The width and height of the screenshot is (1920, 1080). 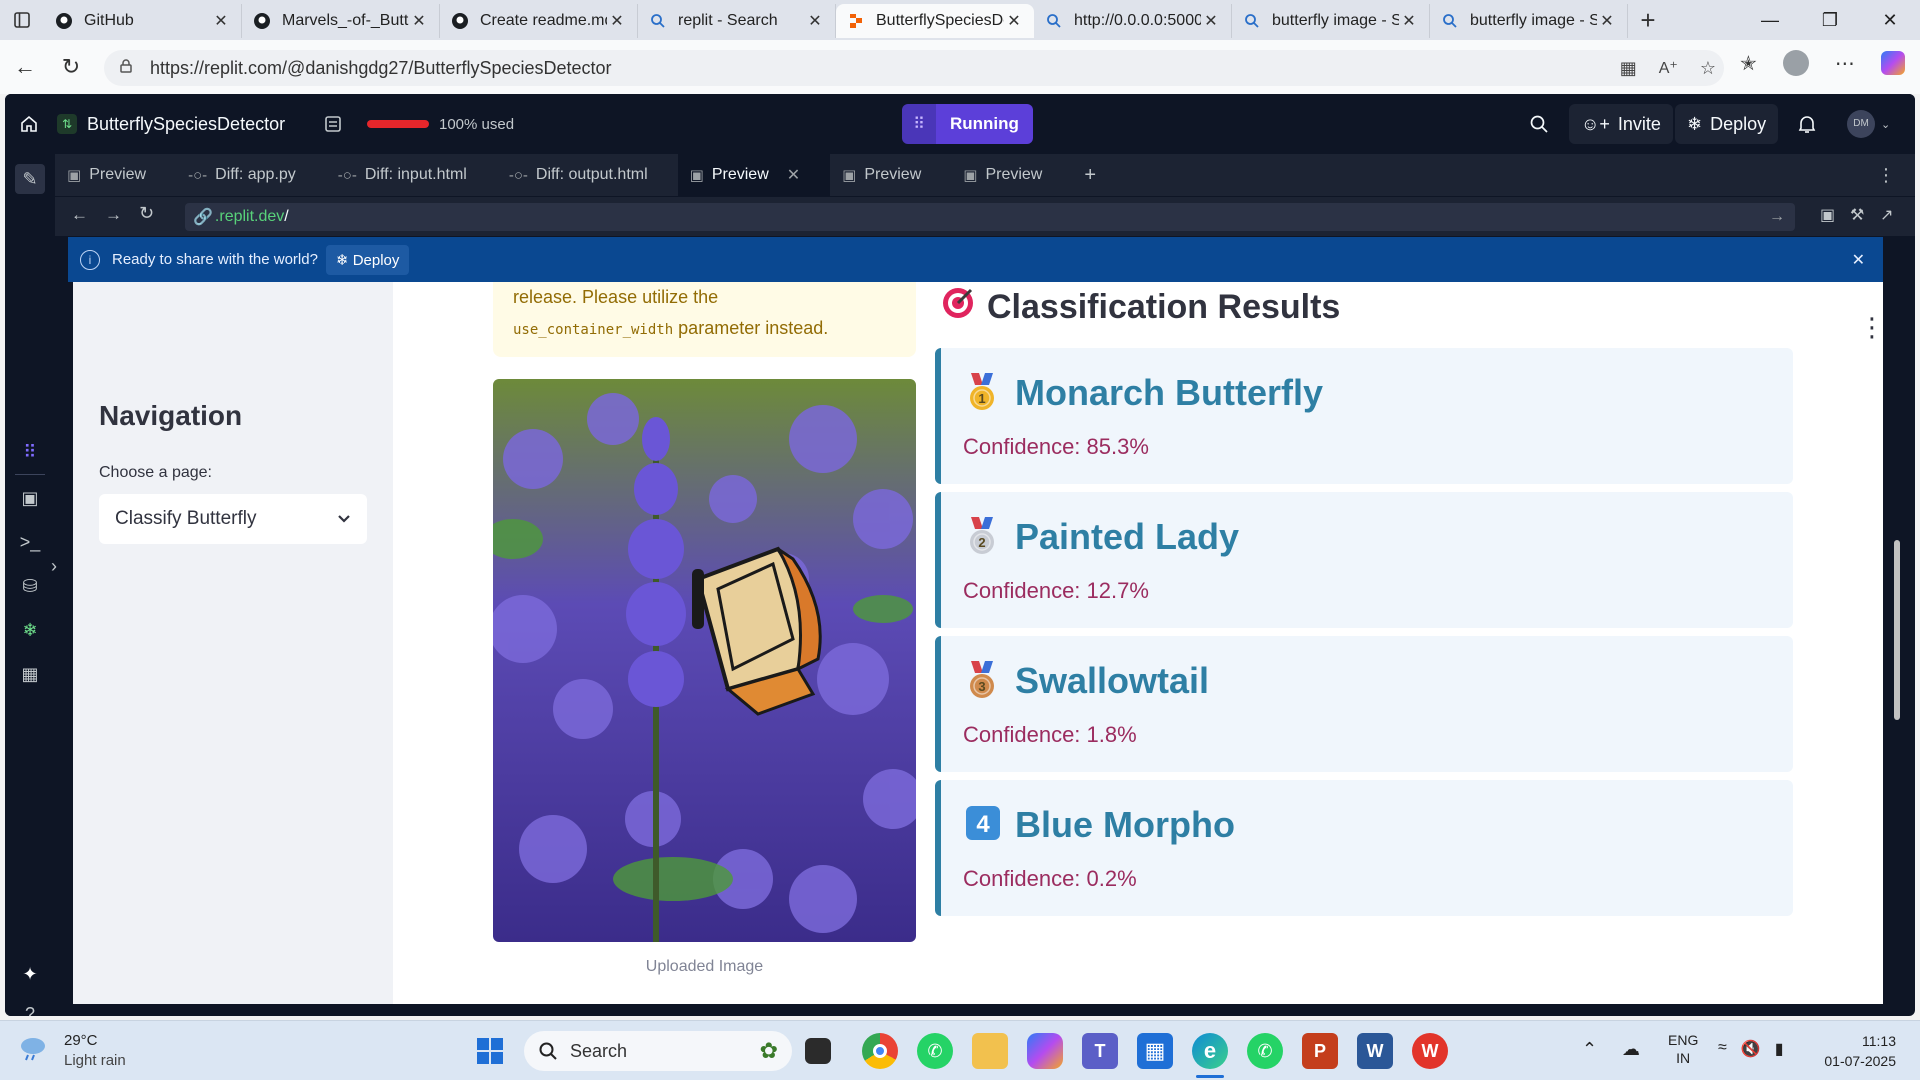 I want to click on minimize-button: —, so click(x=1770, y=20).